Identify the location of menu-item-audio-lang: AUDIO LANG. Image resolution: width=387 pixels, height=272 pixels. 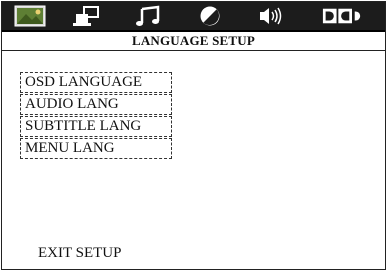
(96, 104).